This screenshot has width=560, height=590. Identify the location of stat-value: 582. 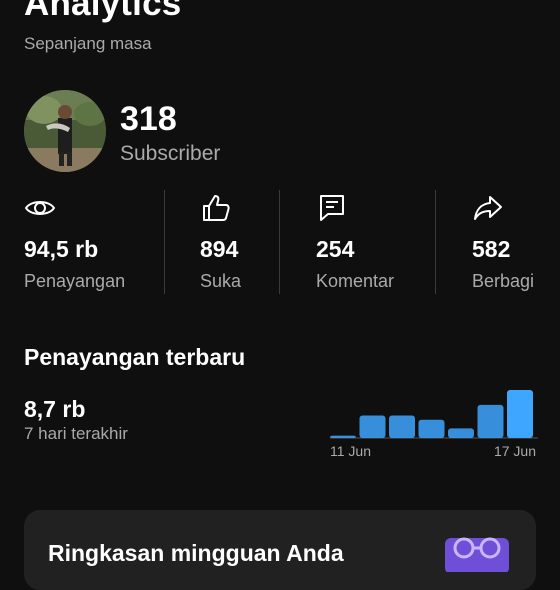
(491, 249).